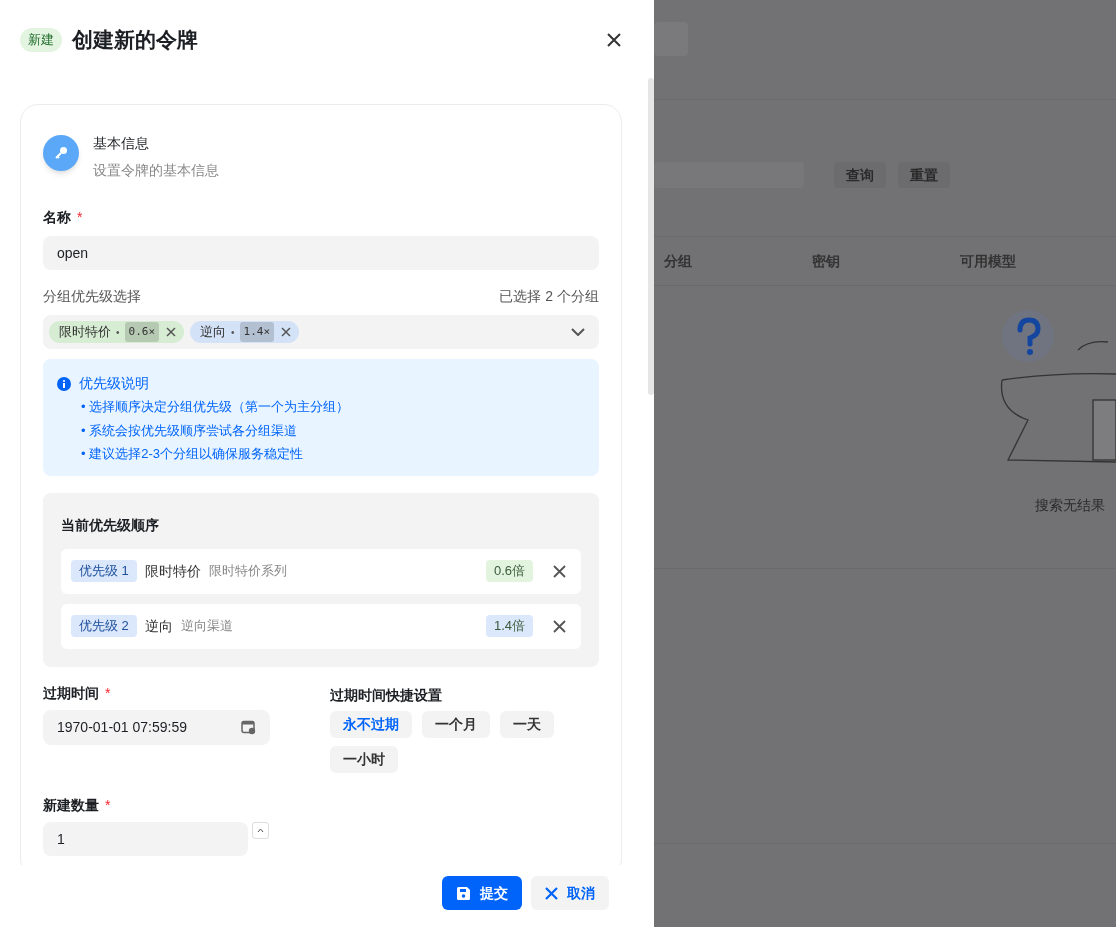  I want to click on priority-badge: 优先级 2, so click(104, 626).